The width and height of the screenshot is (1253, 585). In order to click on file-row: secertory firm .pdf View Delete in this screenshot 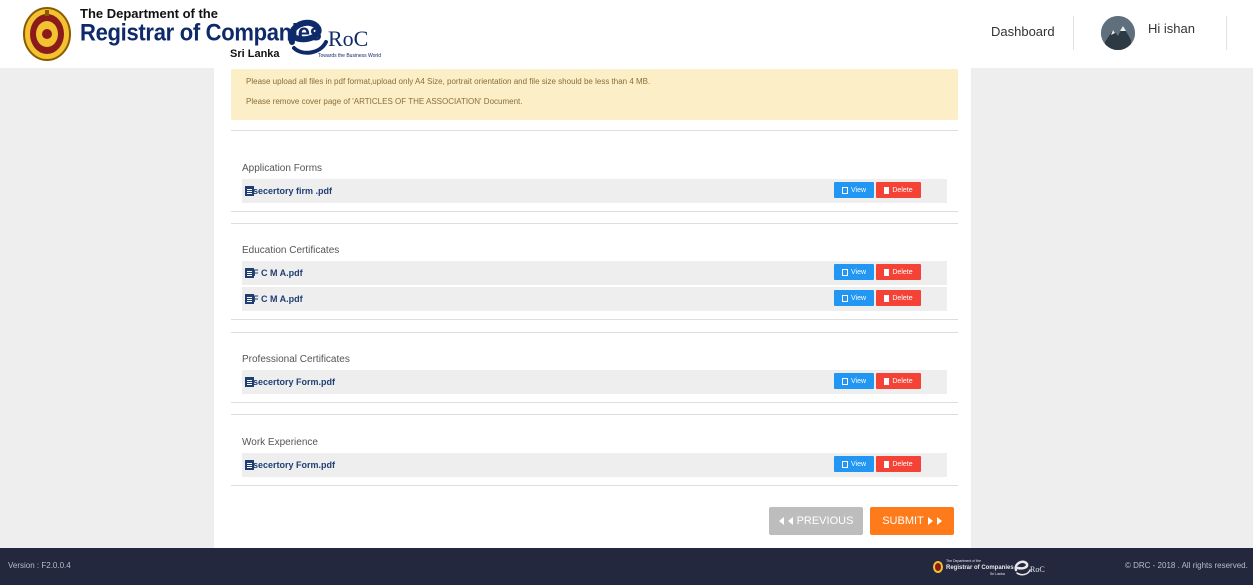, I will do `click(594, 191)`.